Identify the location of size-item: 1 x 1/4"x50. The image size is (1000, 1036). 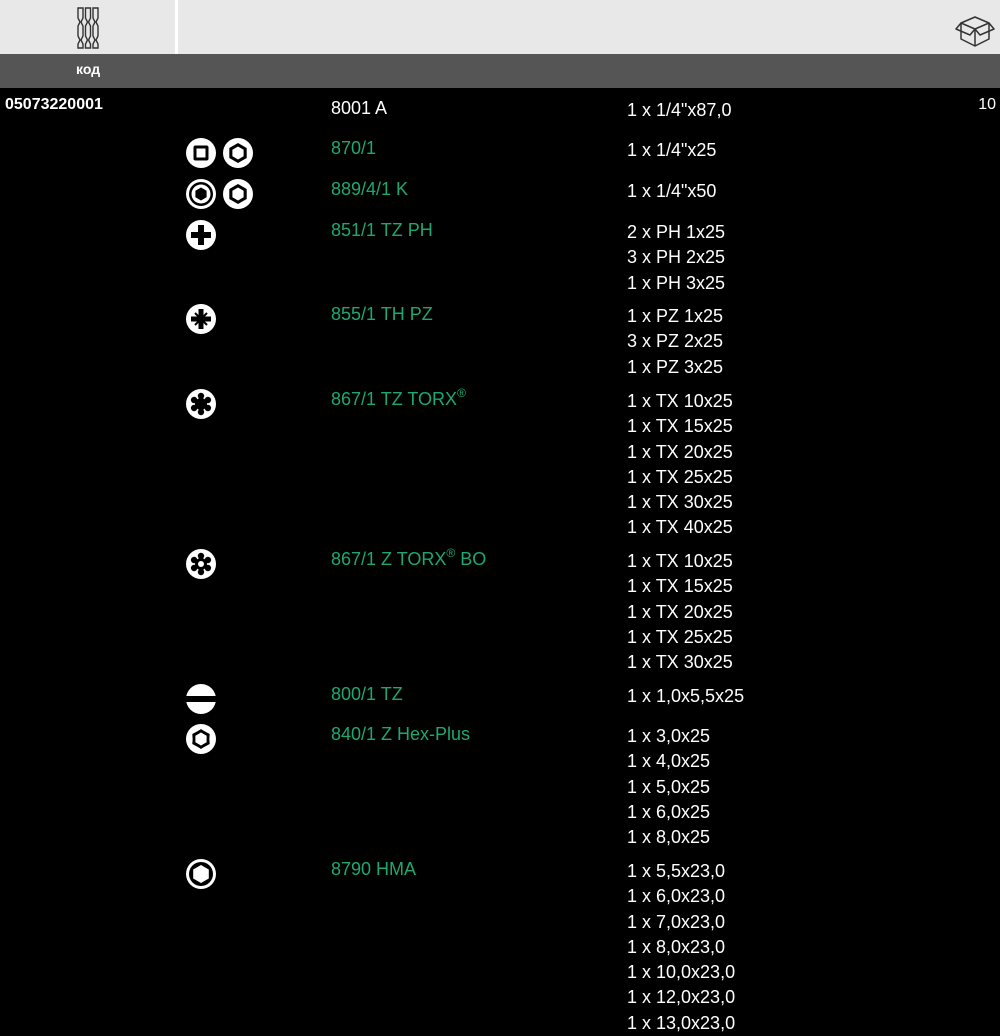
(672, 191).